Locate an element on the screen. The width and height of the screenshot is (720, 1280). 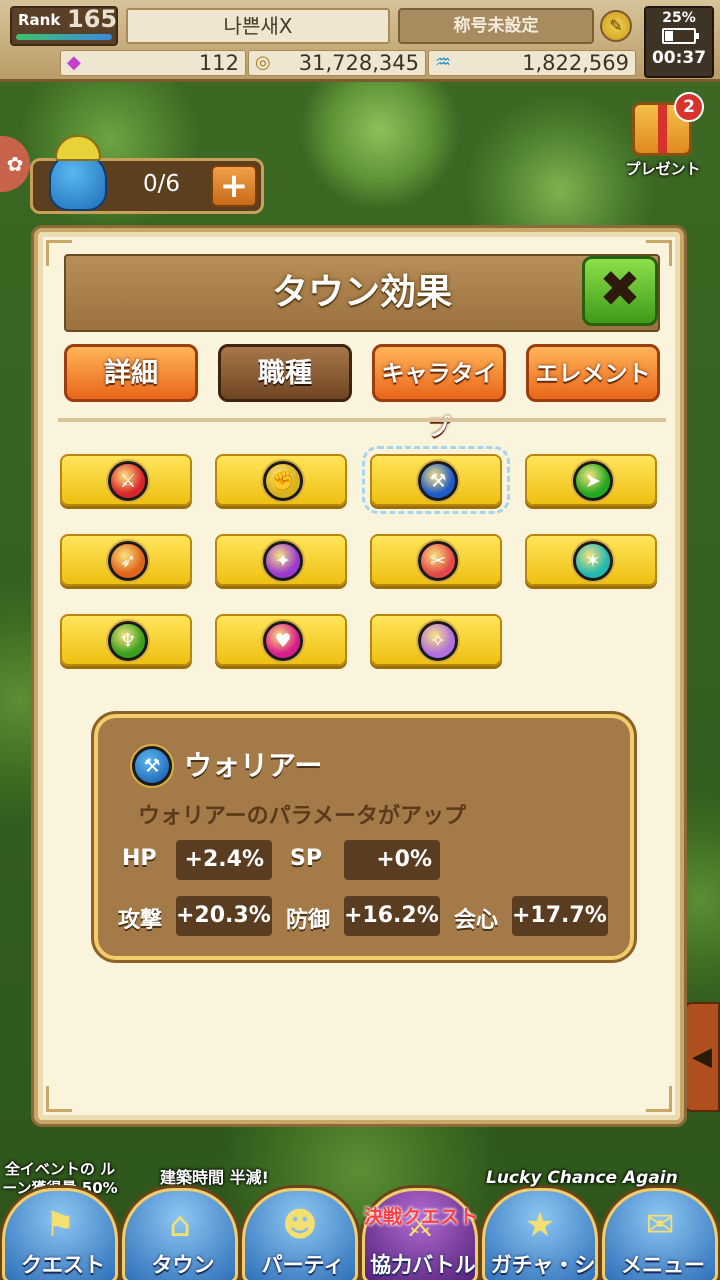
nav-gacha-shop: ★ ガチャ・ショップ is located at coordinates (540, 1234).